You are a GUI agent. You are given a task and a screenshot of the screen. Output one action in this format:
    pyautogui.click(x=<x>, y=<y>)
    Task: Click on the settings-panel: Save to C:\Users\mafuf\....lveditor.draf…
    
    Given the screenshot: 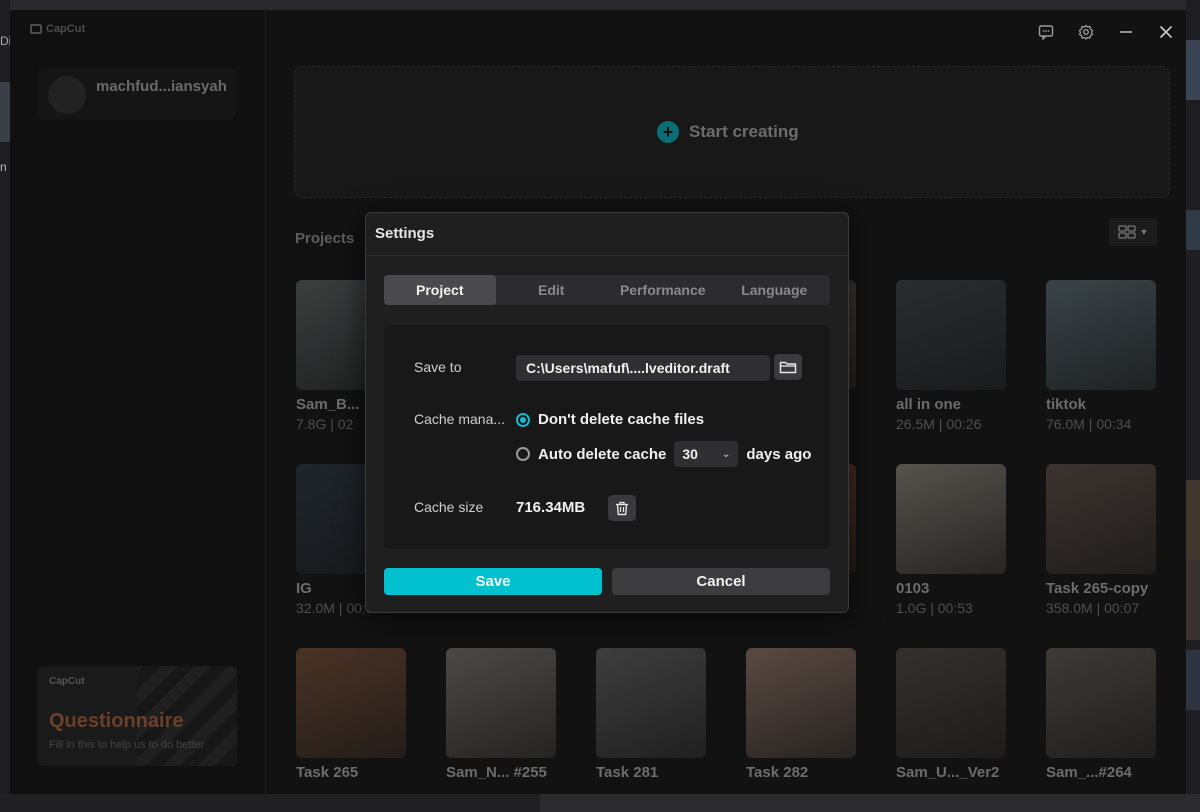 What is the action you would take?
    pyautogui.click(x=607, y=437)
    